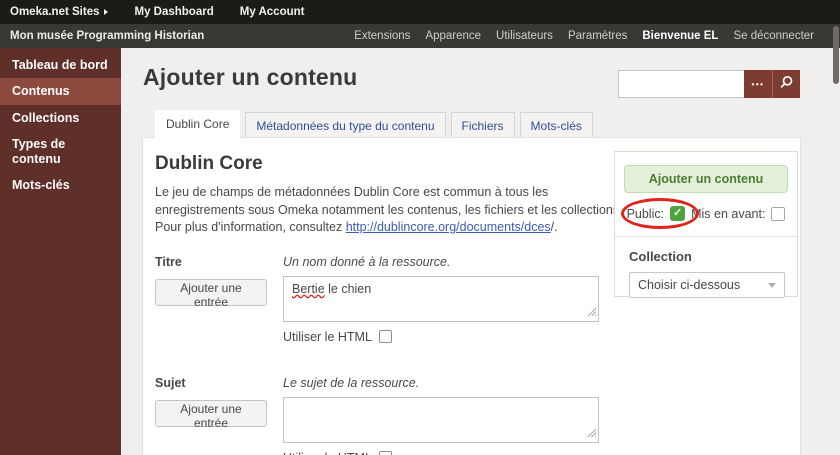 The image size is (840, 455). What do you see at coordinates (348, 288) in the screenshot?
I see `titre-value-rest: le chien` at bounding box center [348, 288].